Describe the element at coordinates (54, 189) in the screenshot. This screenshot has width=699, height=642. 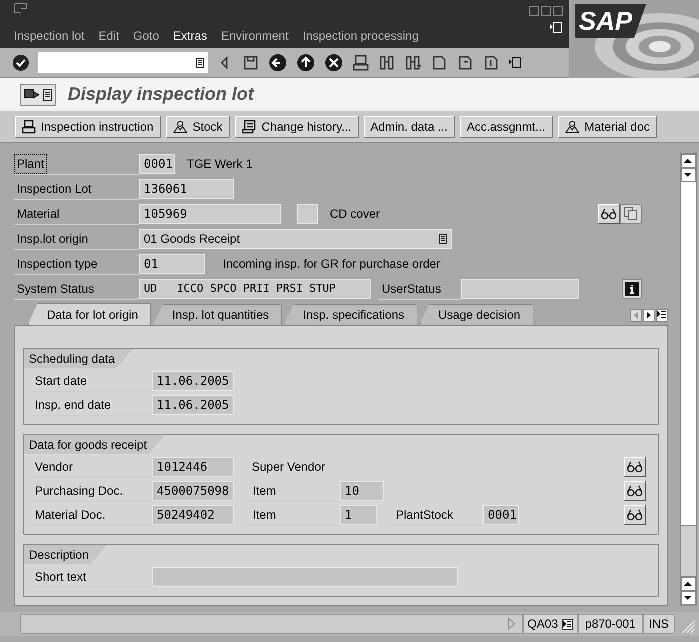
I see `field-label: Inspection Lot` at that location.